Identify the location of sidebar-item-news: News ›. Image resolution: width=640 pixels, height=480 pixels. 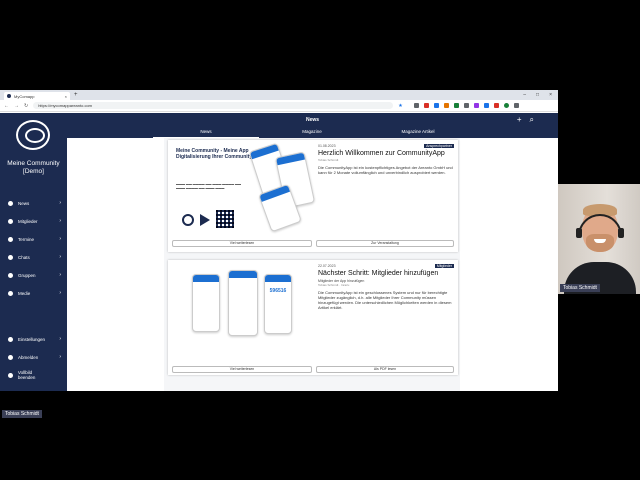
(33, 203).